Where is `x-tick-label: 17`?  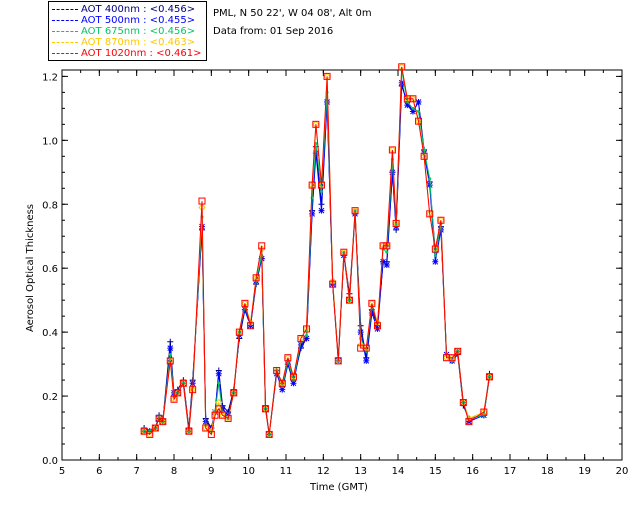
x-tick-label: 17 is located at coordinates (510, 471).